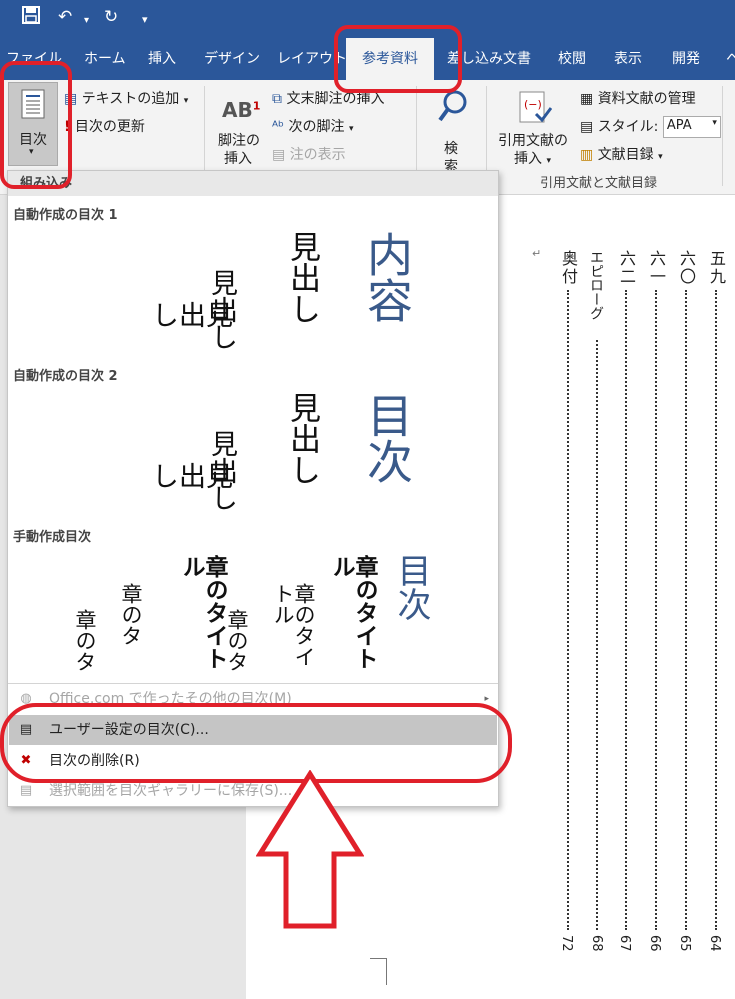  I want to click on bibliography-button: ▥ 文献目録 ▾, so click(621, 154).